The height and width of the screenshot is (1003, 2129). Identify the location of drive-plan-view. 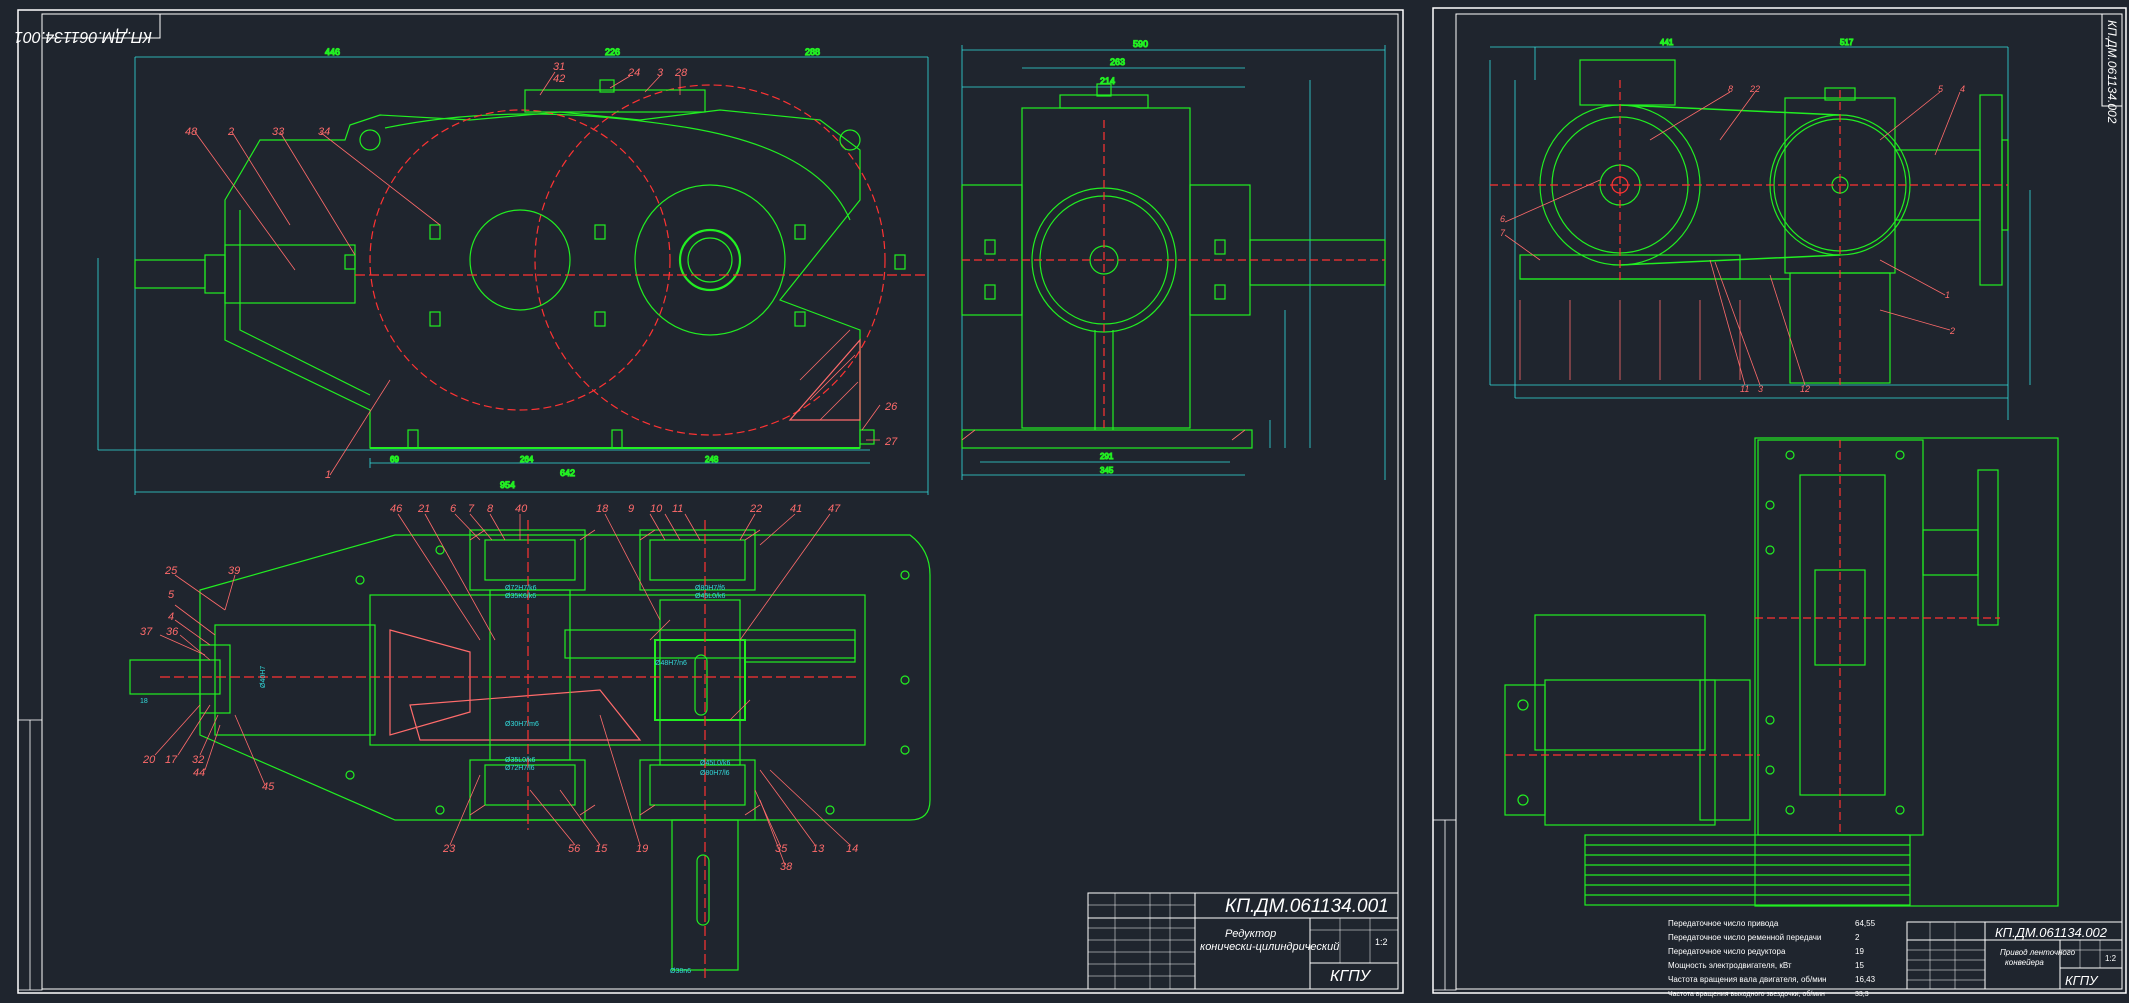
(1781, 672).